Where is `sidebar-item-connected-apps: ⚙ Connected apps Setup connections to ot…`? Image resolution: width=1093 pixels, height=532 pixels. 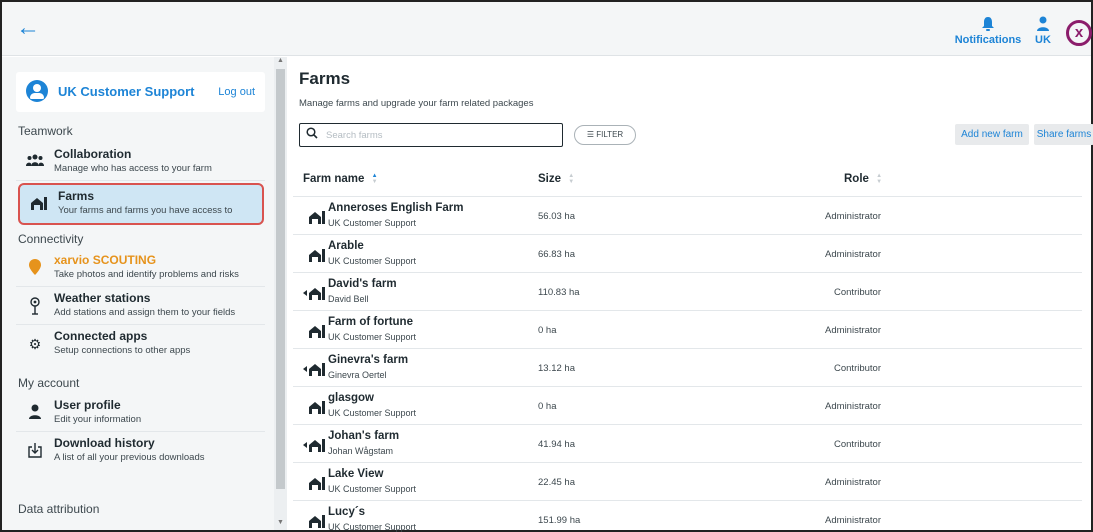 sidebar-item-connected-apps: ⚙ Connected apps Setup connections to ot… is located at coordinates (140, 344).